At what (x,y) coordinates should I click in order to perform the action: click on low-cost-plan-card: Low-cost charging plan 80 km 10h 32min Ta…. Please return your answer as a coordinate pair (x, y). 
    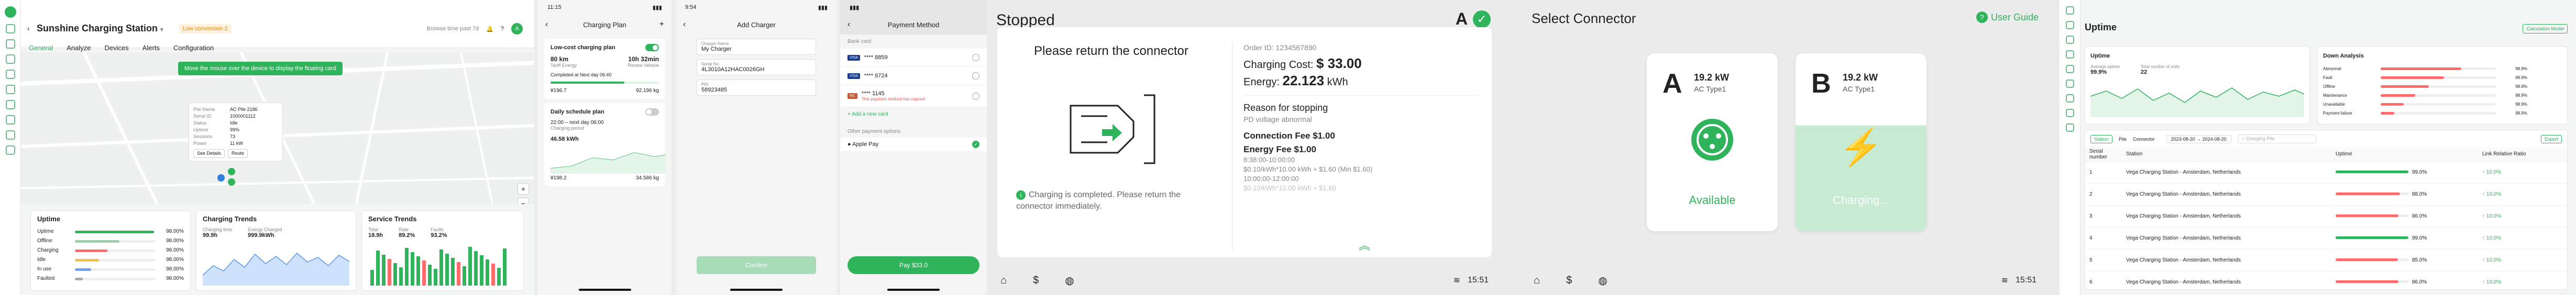
    Looking at the image, I should click on (604, 69).